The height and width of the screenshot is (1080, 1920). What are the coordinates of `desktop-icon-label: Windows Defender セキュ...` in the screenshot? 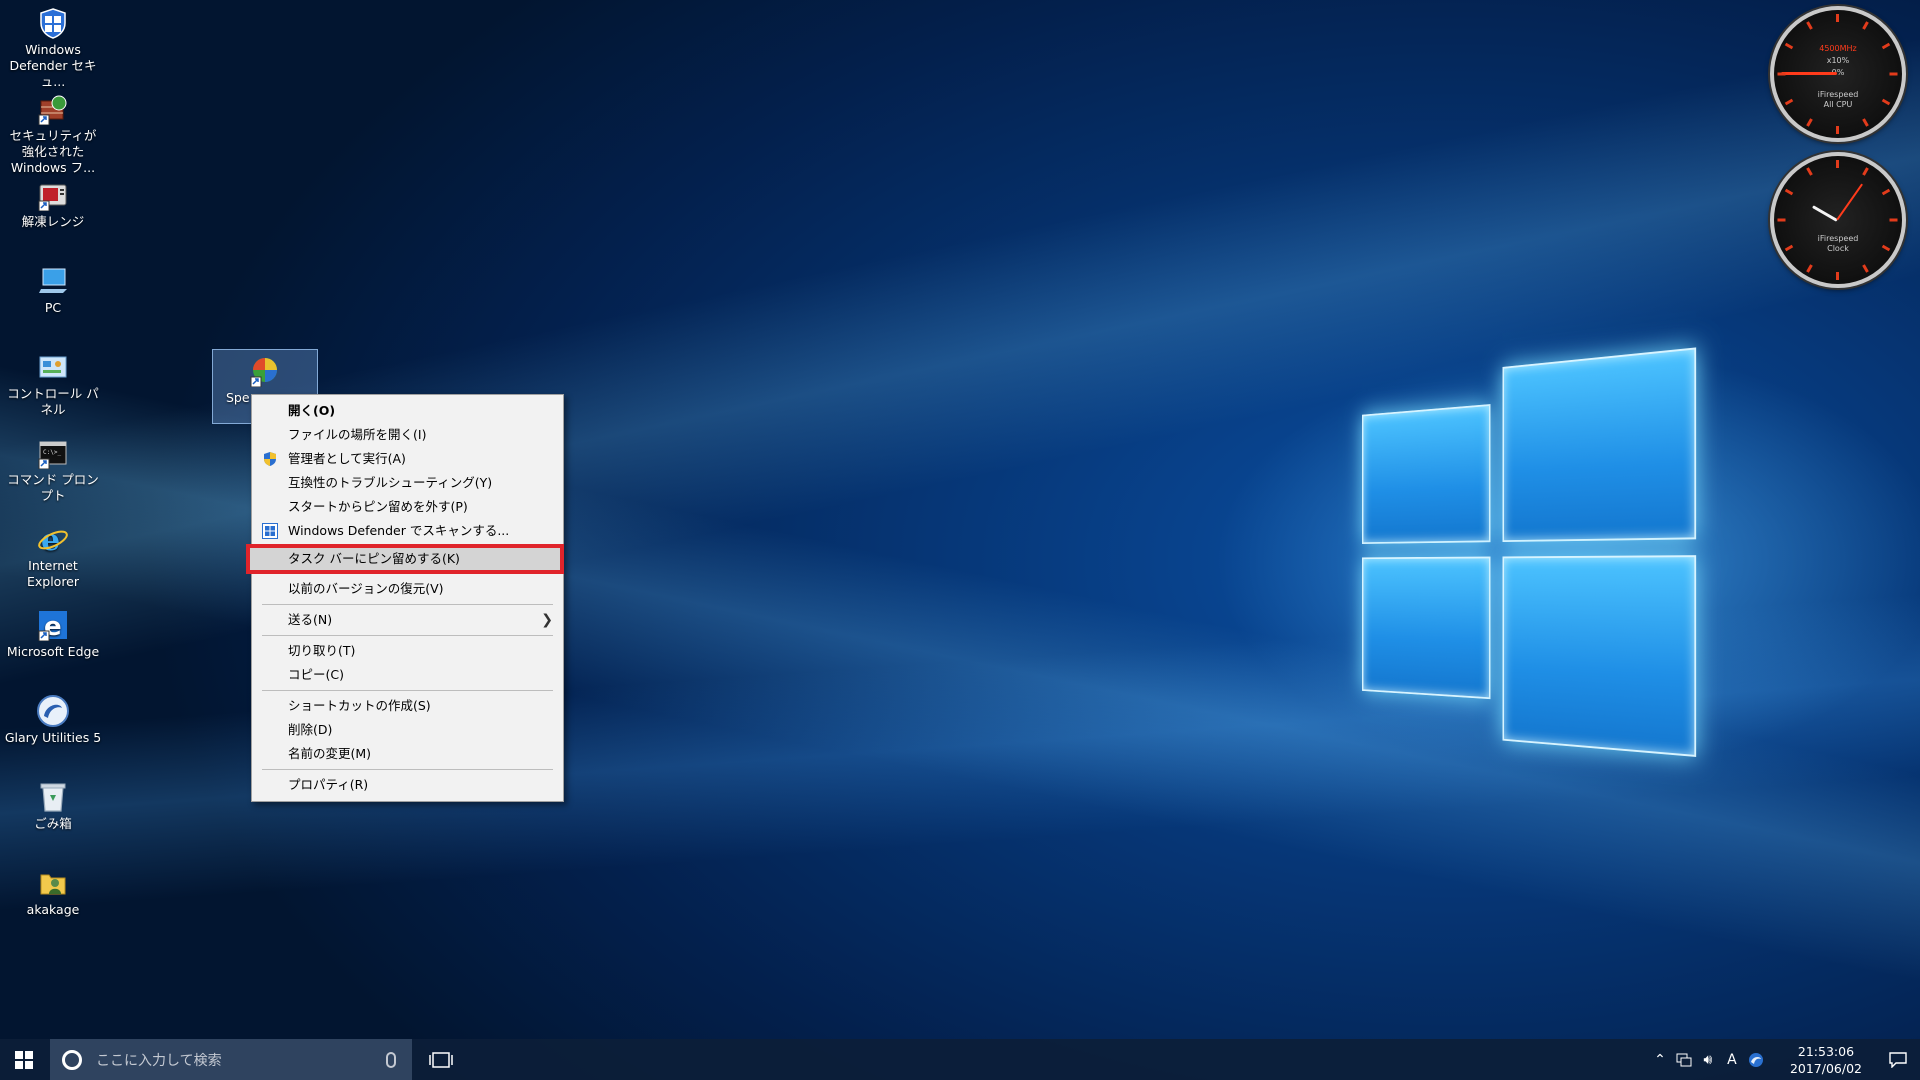 It's located at (53, 65).